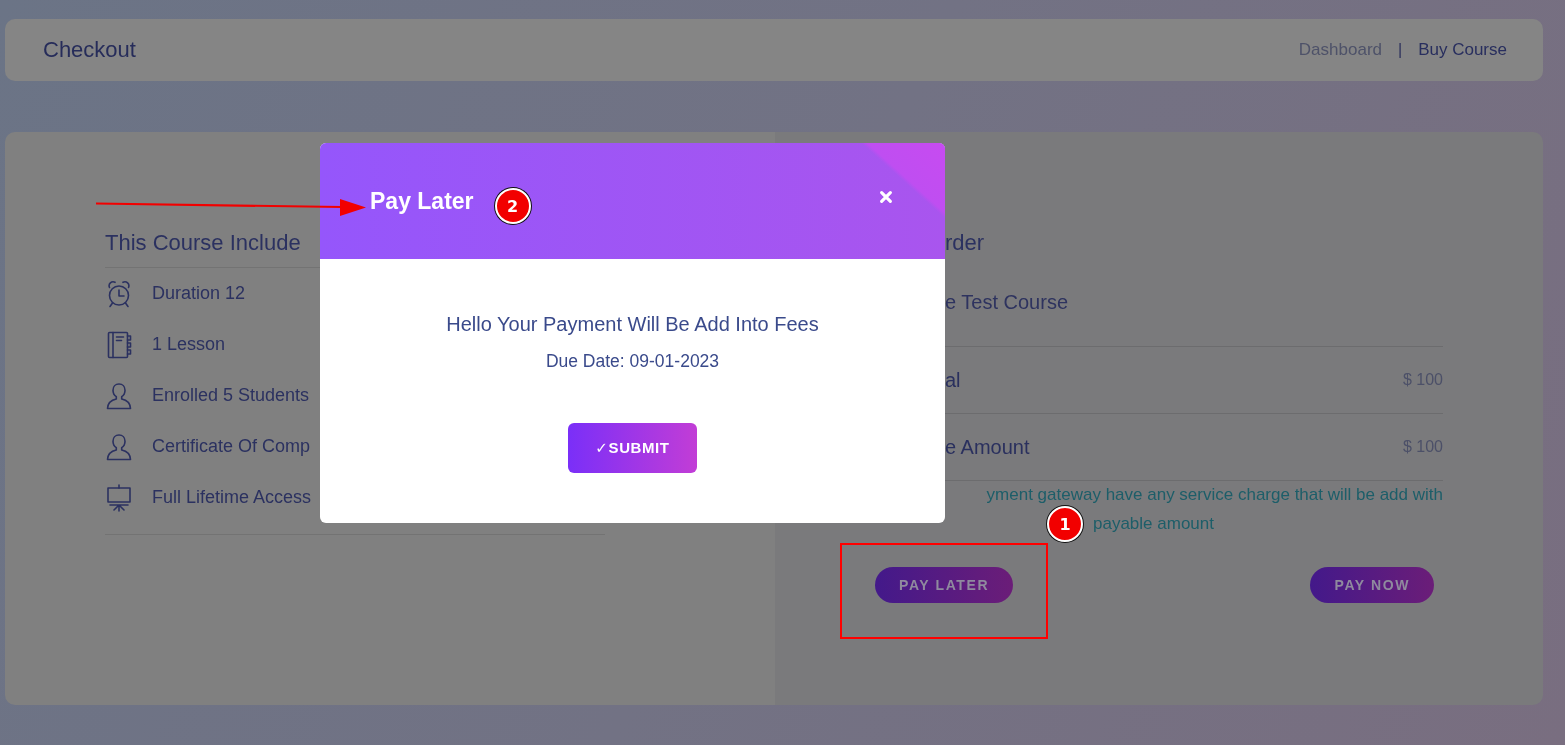  What do you see at coordinates (89, 50) in the screenshot?
I see `page-title: Checkout` at bounding box center [89, 50].